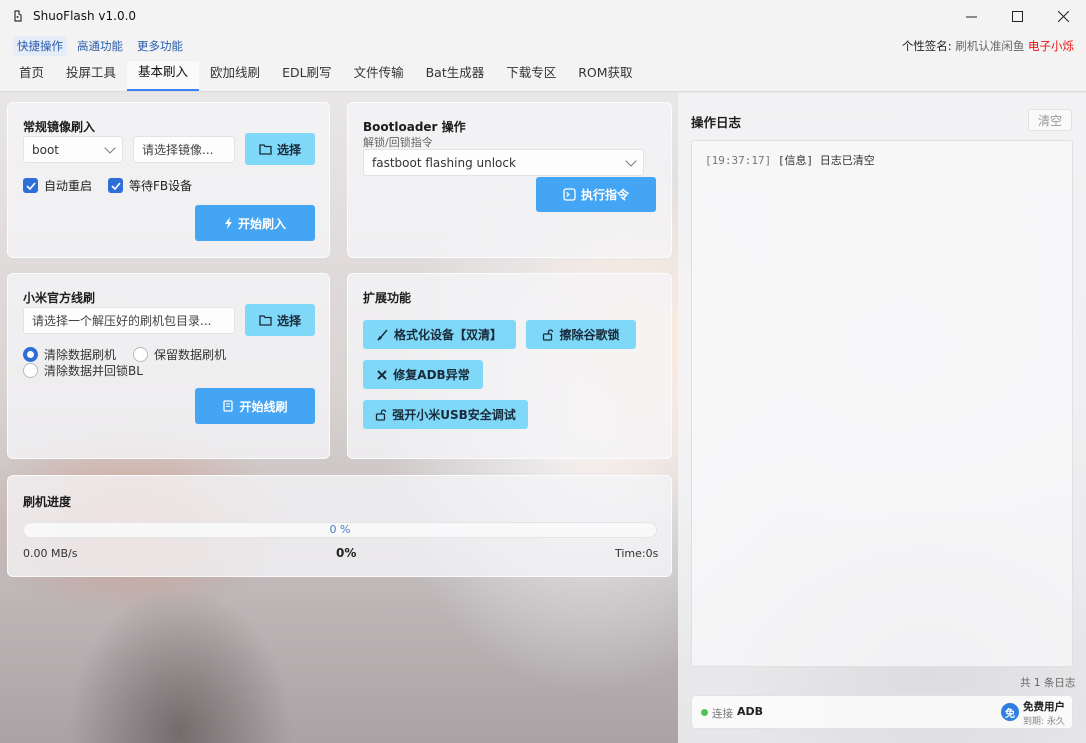 The height and width of the screenshot is (743, 1086). What do you see at coordinates (263, 406) in the screenshot?
I see `start-line-flash-label: 开始线刷` at bounding box center [263, 406].